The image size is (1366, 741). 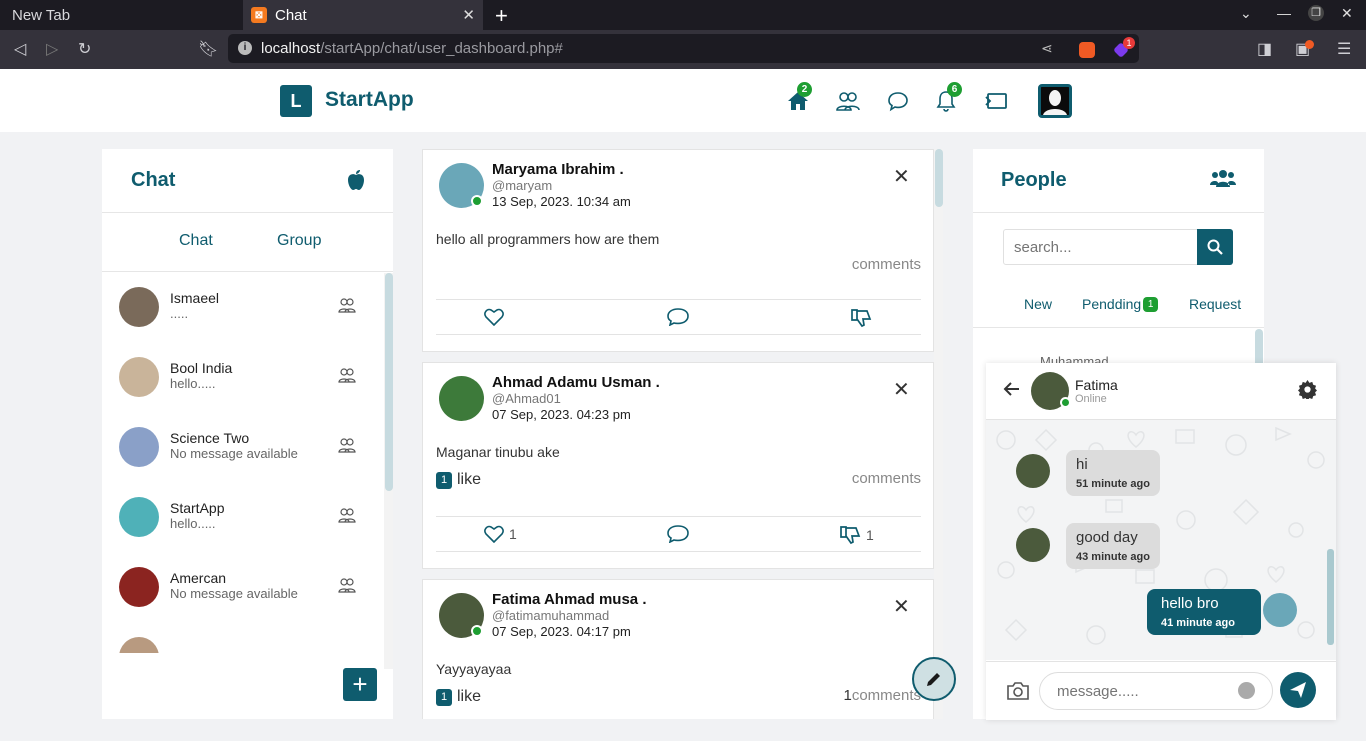 What do you see at coordinates (208, 49) in the screenshot?
I see `bookmark-icon: 🔖︎` at bounding box center [208, 49].